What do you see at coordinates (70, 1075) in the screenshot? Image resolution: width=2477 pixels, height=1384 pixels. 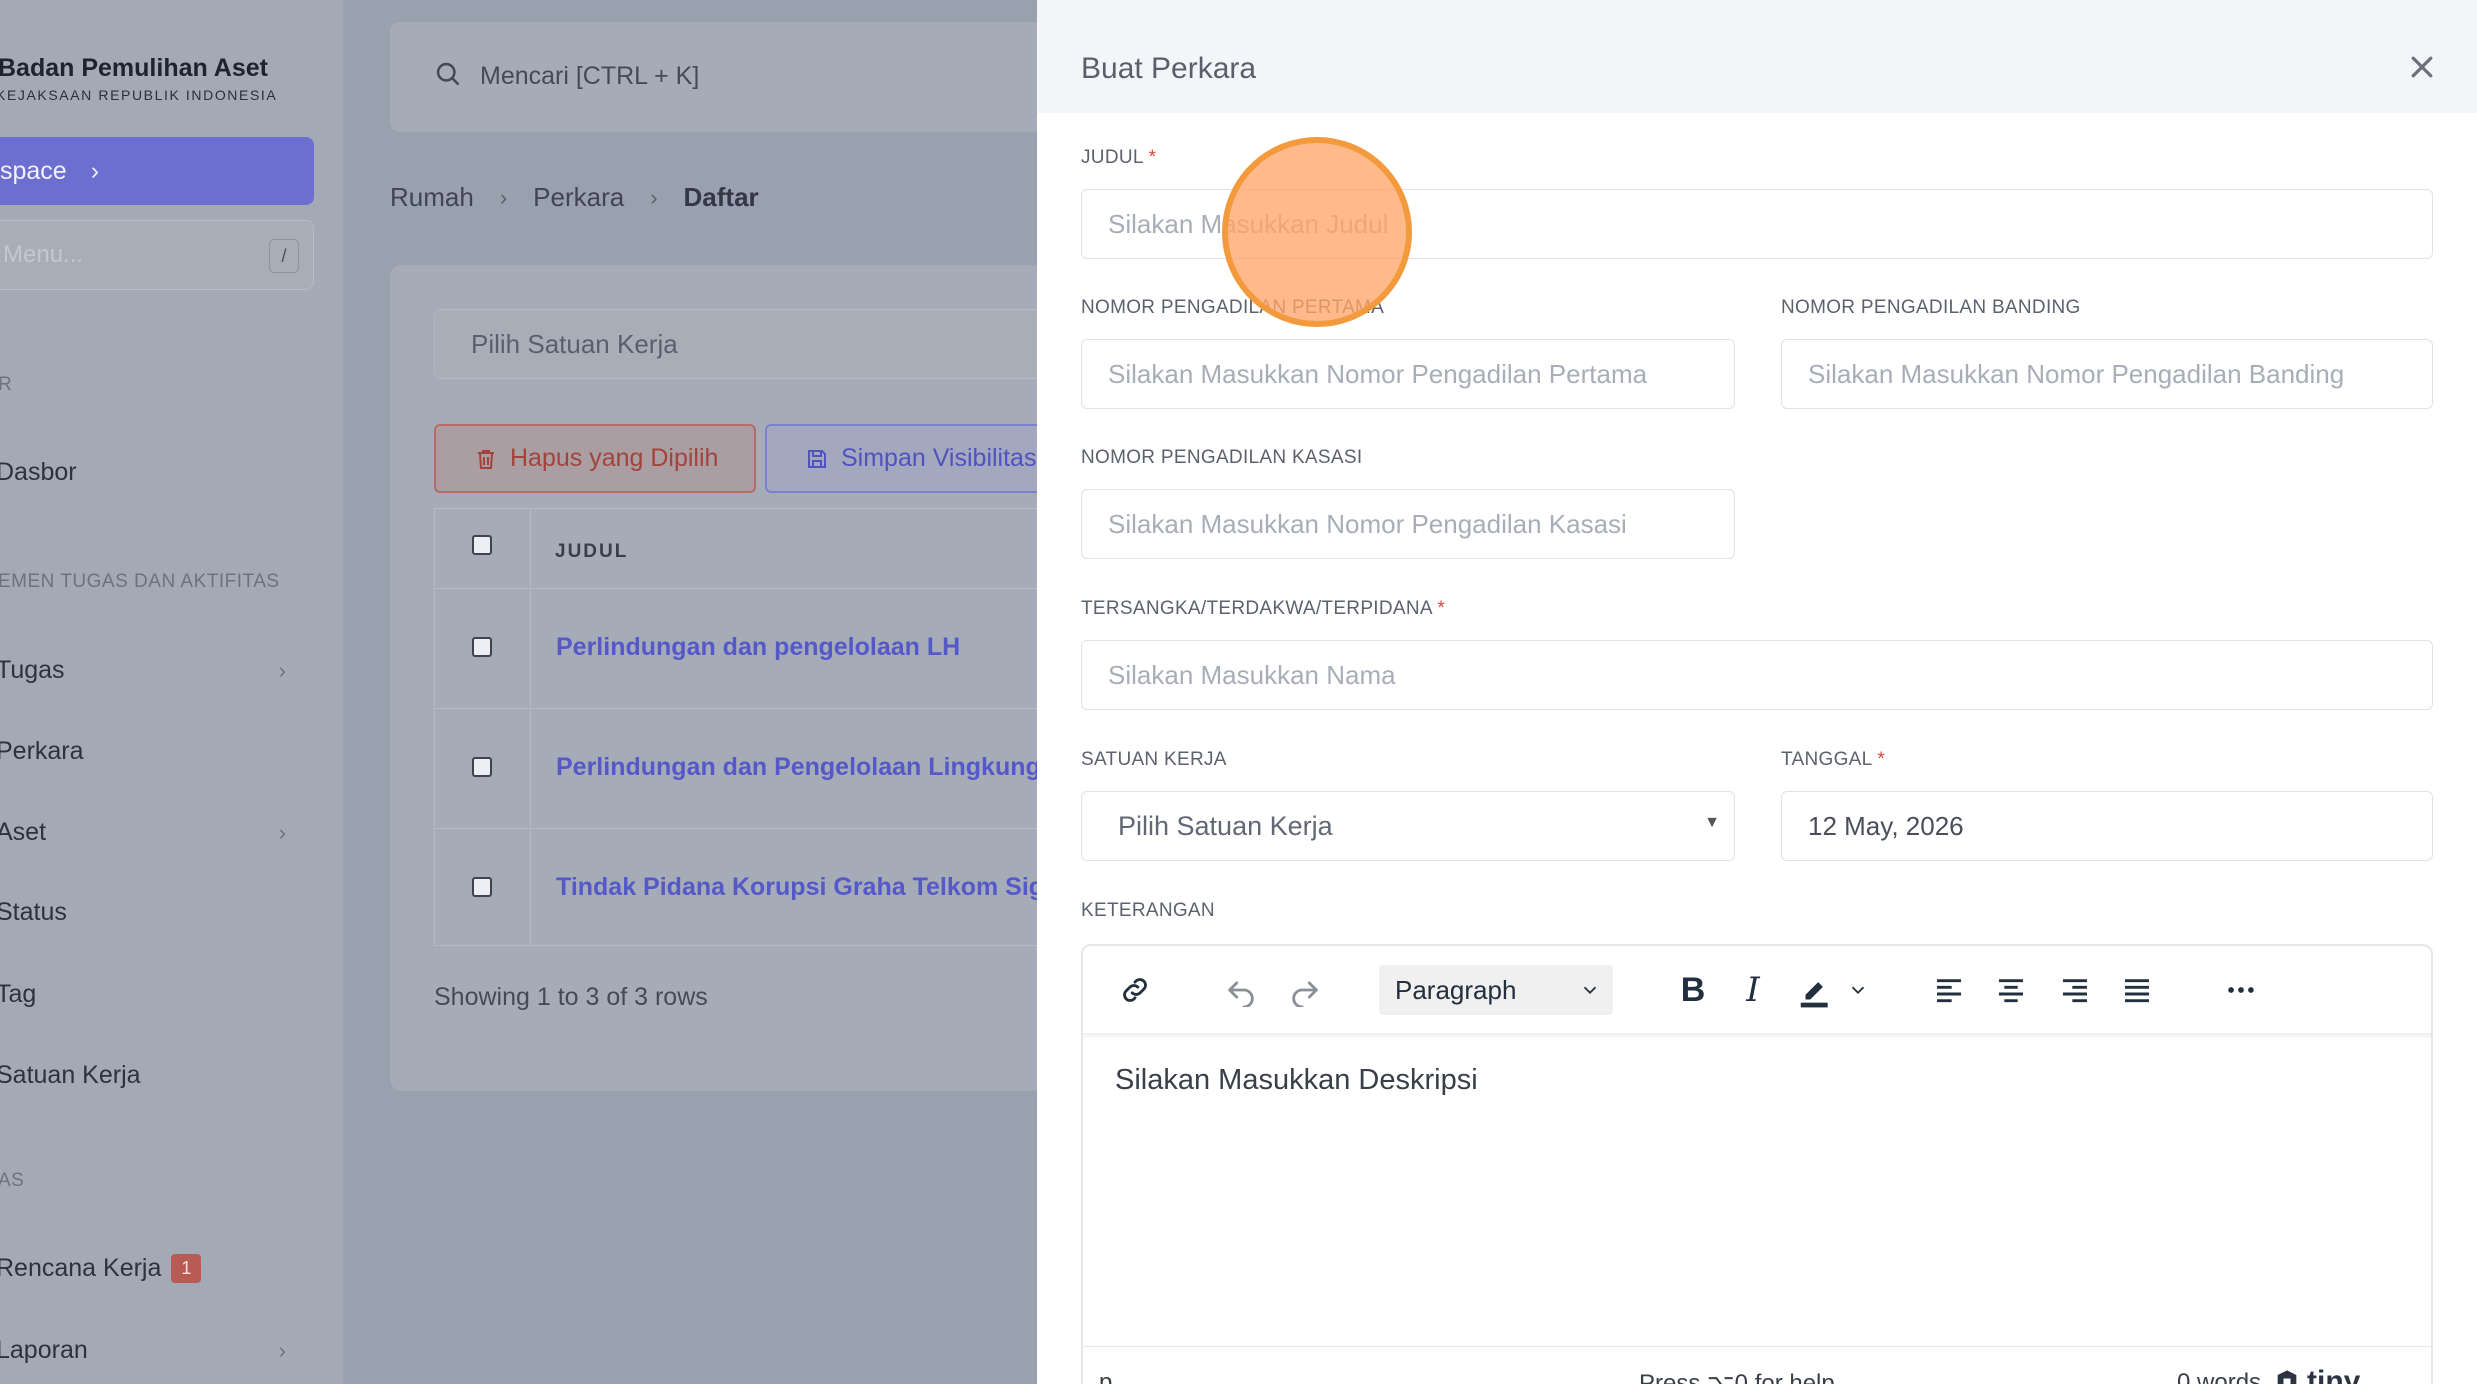 I see `sidebar-item-label: Satuan Kerja` at bounding box center [70, 1075].